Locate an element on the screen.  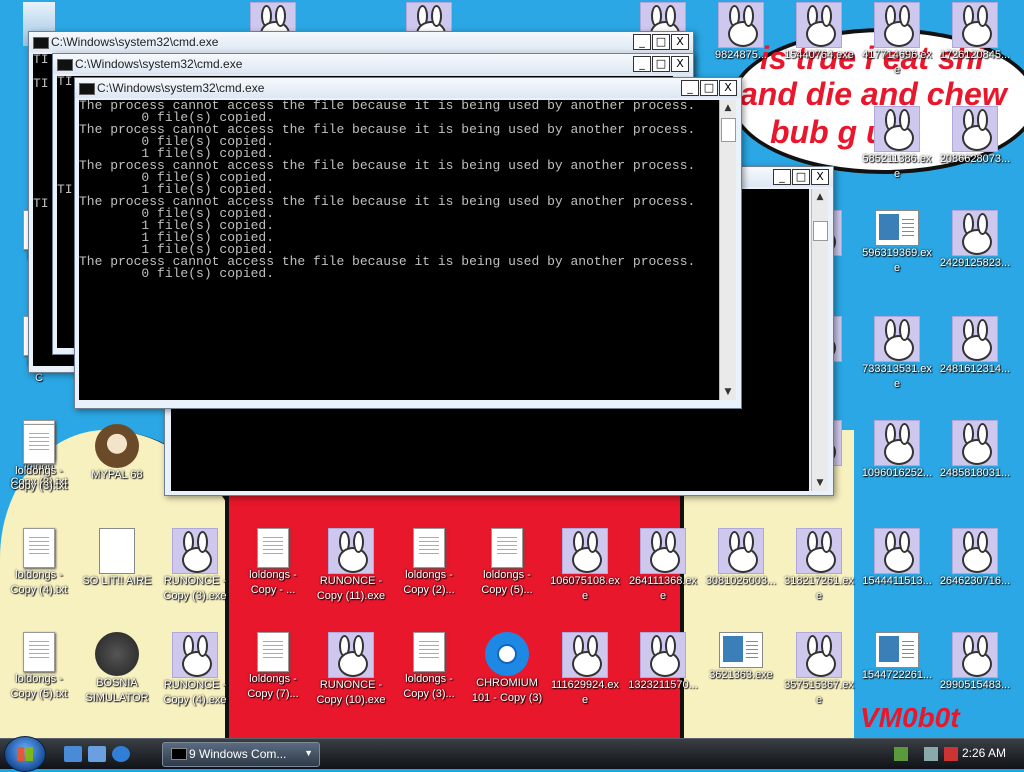
tray-app-icon is located at coordinates (901, 754).